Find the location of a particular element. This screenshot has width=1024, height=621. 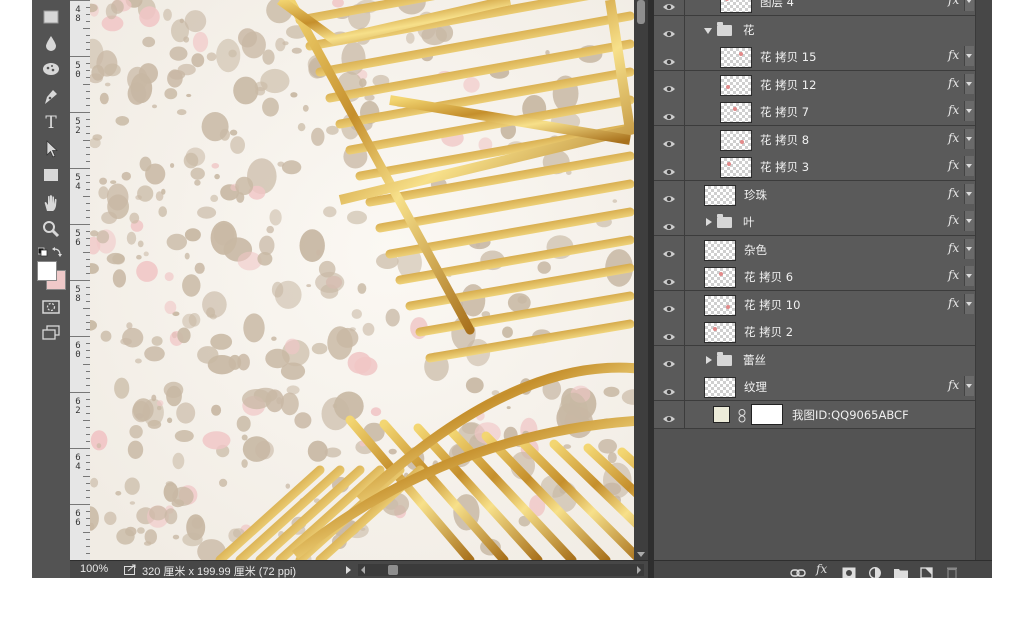

zoom-level: 100% is located at coordinates (94, 569).